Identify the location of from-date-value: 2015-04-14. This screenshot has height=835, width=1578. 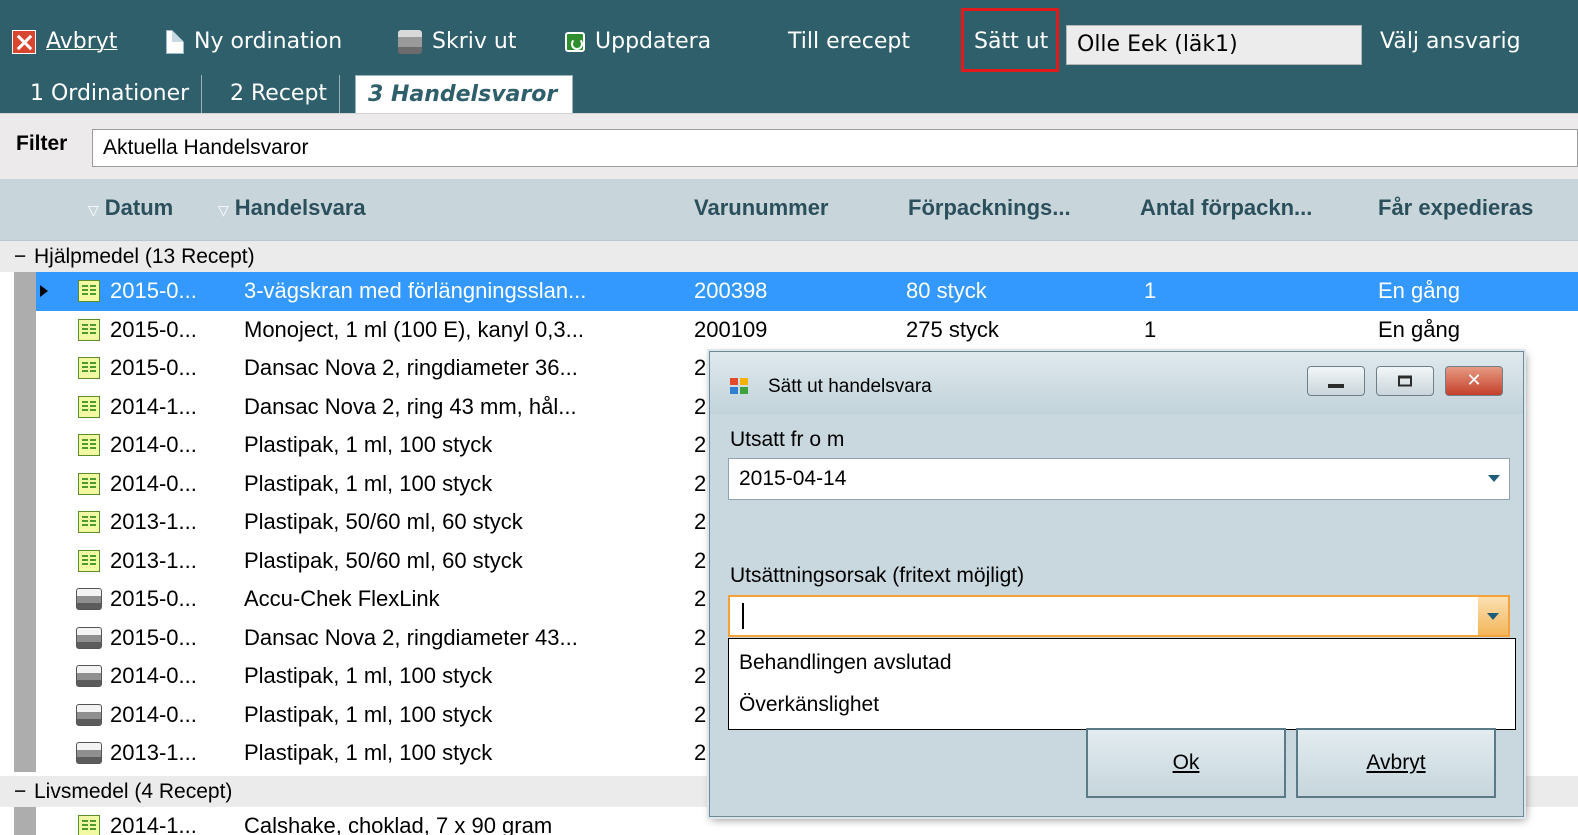
(793, 478).